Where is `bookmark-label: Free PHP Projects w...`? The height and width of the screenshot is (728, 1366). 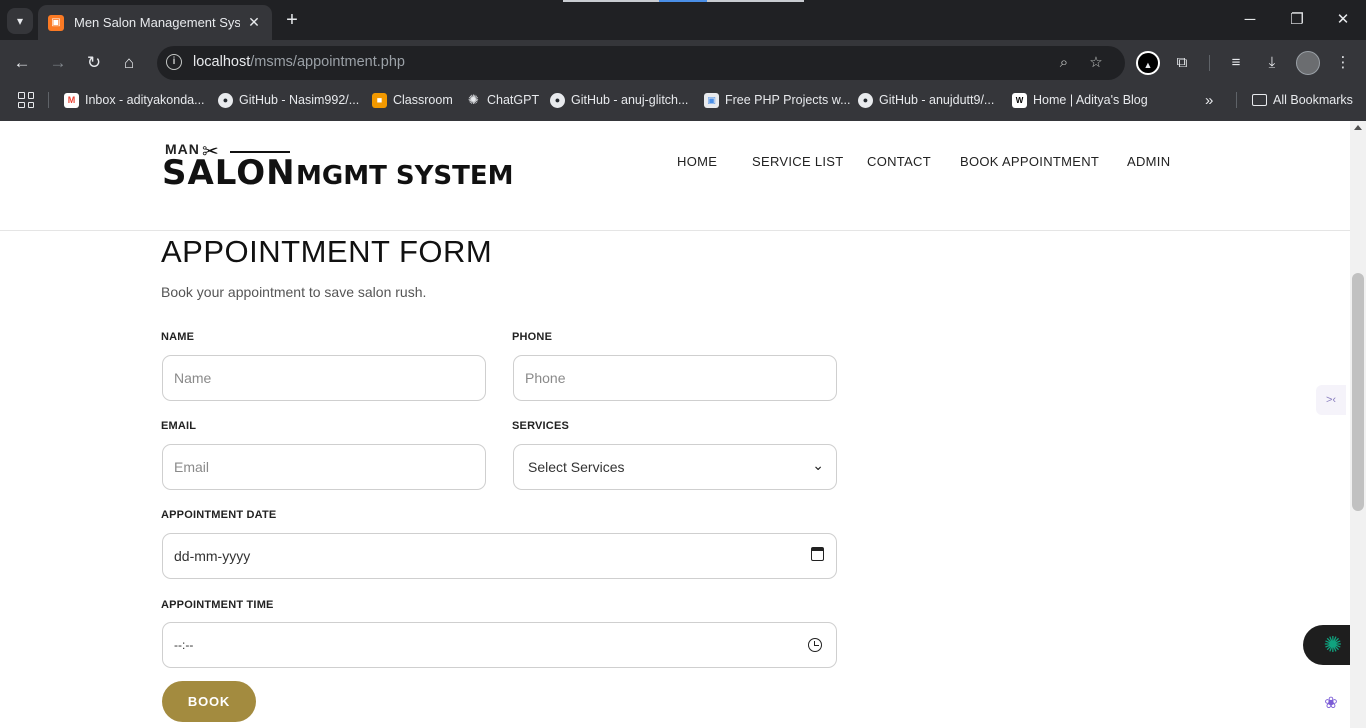
bookmark-label: Free PHP Projects w... is located at coordinates (788, 100).